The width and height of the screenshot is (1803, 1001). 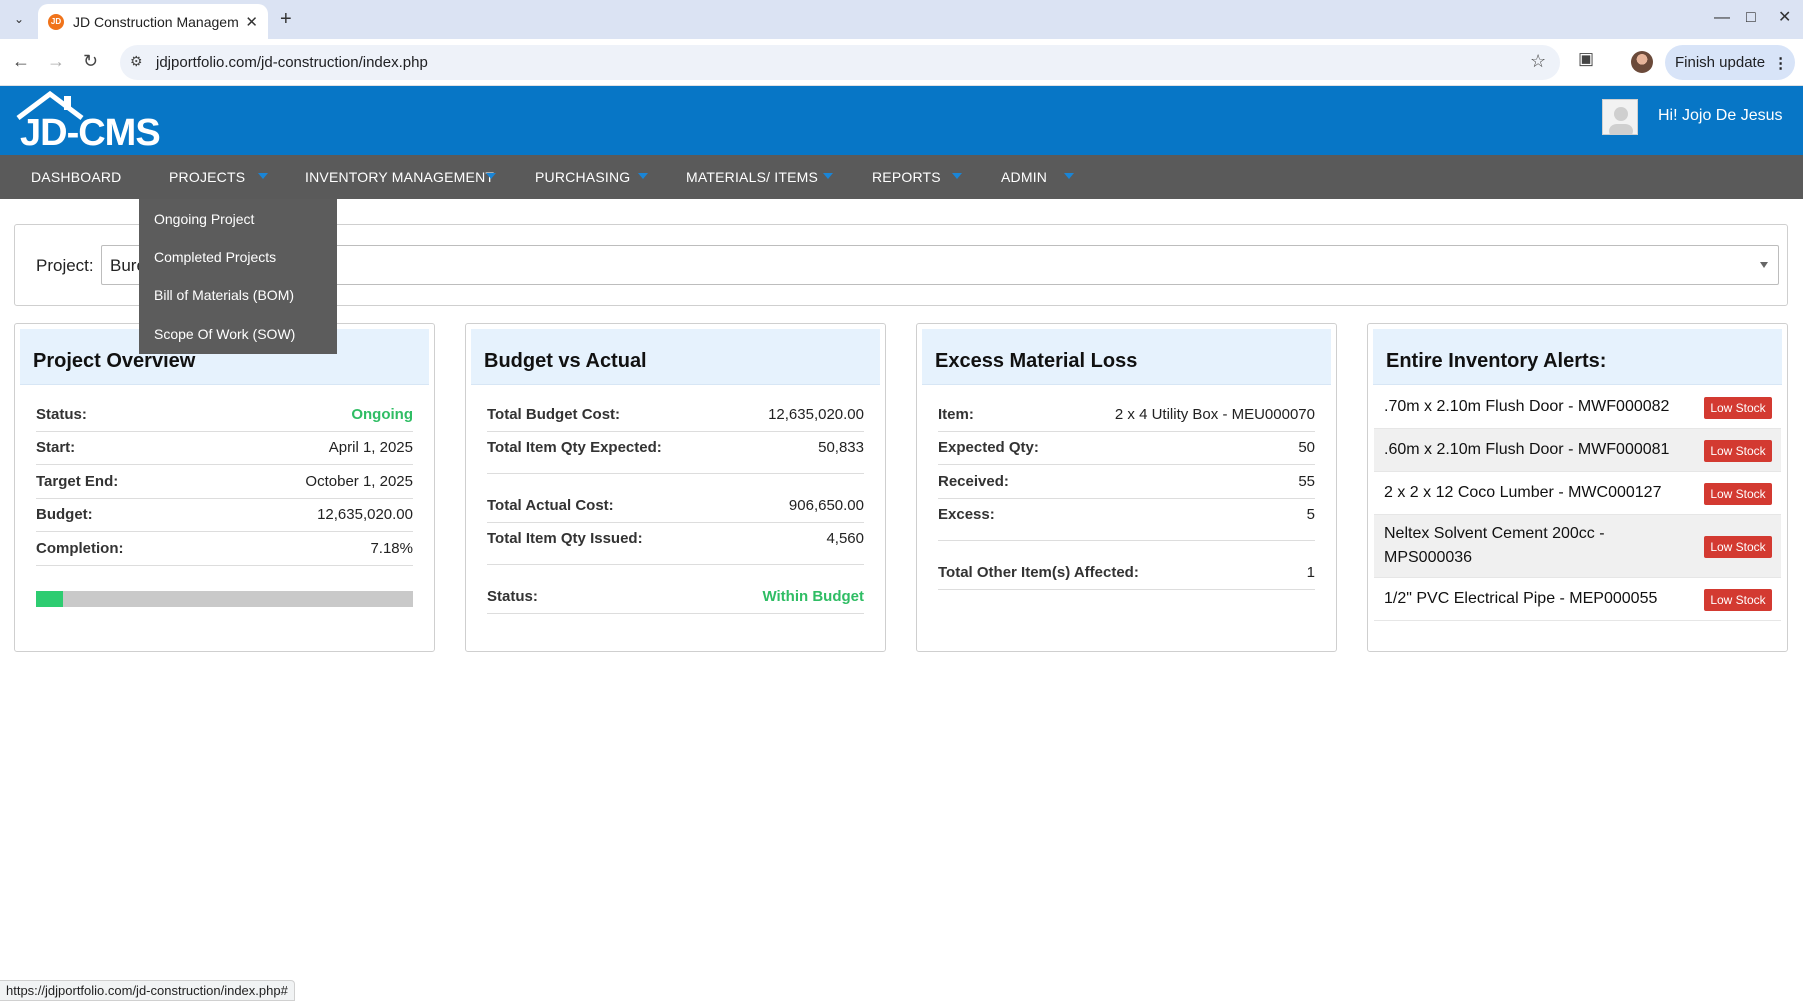 What do you see at coordinates (752, 177) in the screenshot?
I see `nav-materials-items: MATERIALS/ ITEMS` at bounding box center [752, 177].